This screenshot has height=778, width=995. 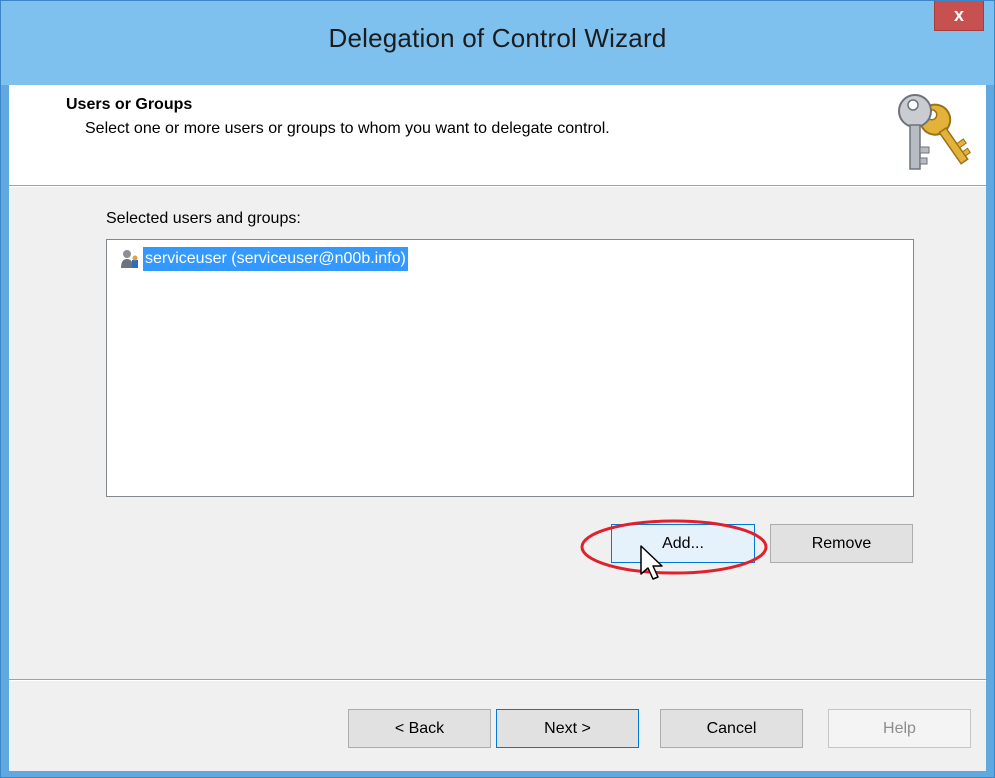 What do you see at coordinates (497, 38) in the screenshot?
I see `window-title: Delegation of Control Wizard` at bounding box center [497, 38].